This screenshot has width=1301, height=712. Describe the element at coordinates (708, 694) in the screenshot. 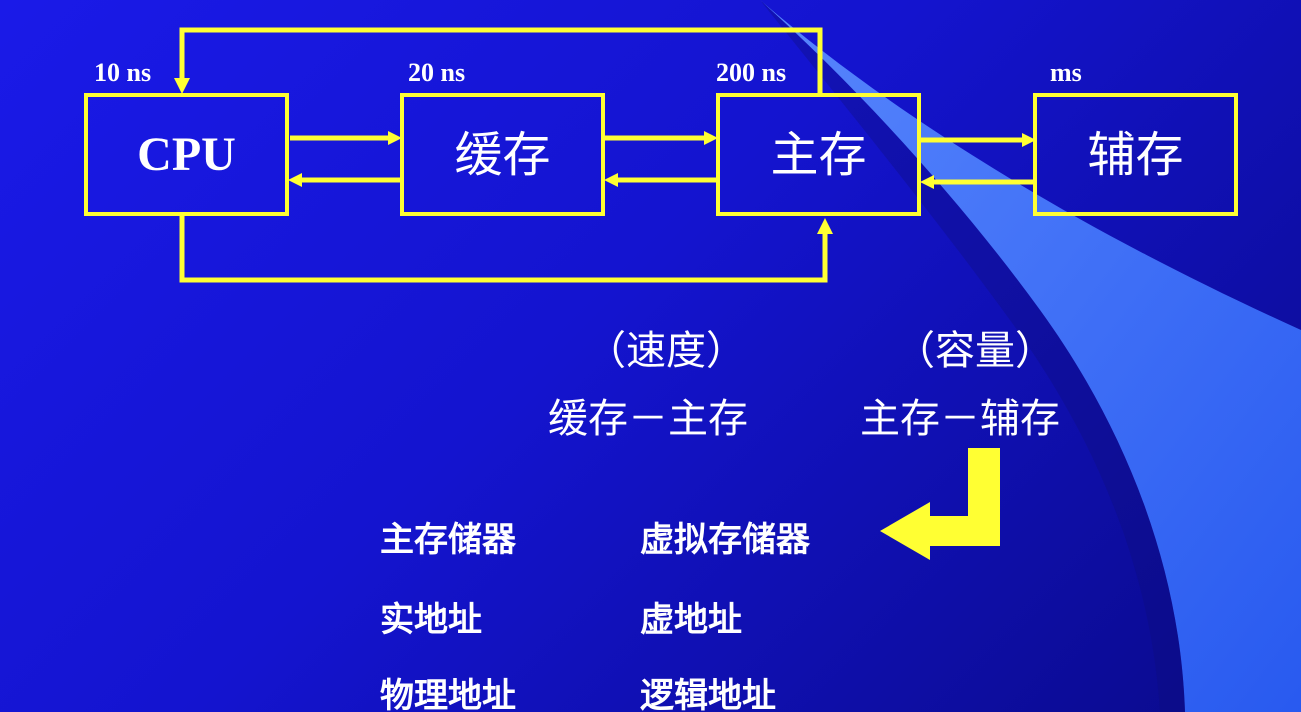

I see `term-right-3: 逻辑地址` at that location.